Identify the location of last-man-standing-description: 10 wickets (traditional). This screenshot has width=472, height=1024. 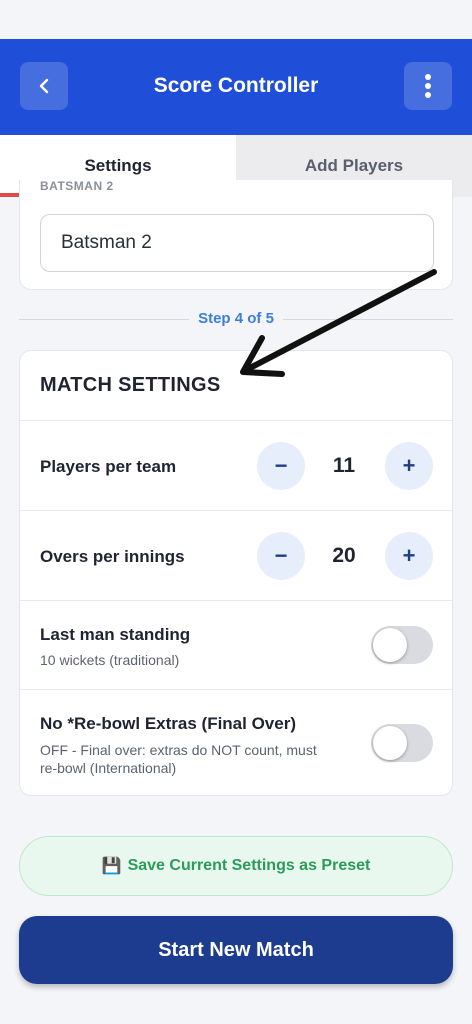
(110, 660).